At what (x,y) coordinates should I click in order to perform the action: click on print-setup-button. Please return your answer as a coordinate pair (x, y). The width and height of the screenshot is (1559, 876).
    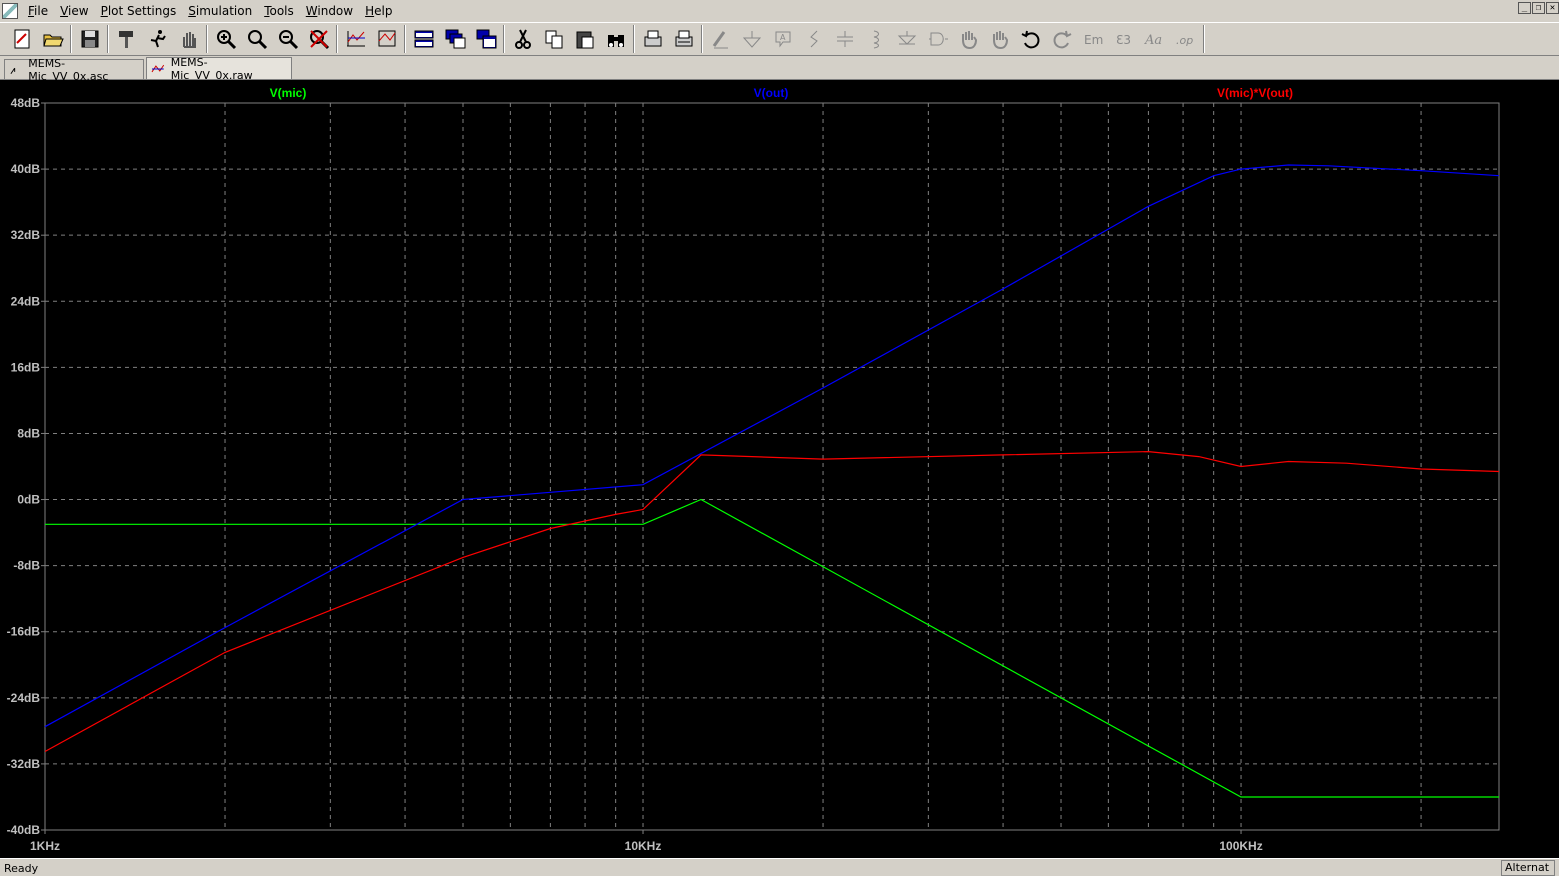
    Looking at the image, I should click on (683, 39).